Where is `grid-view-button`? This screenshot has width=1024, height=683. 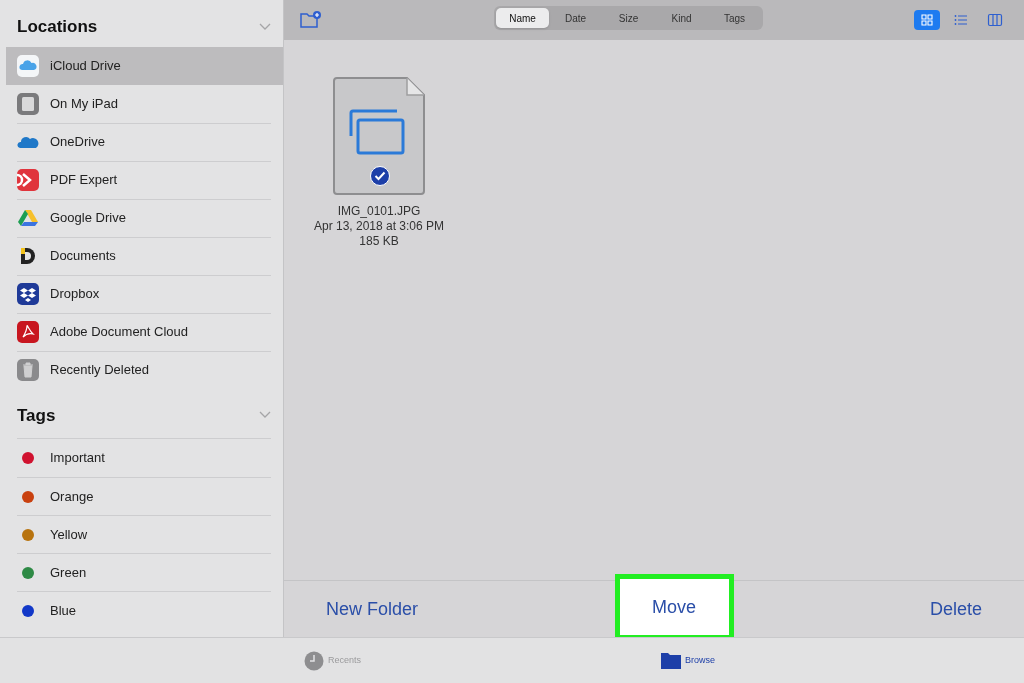 grid-view-button is located at coordinates (927, 20).